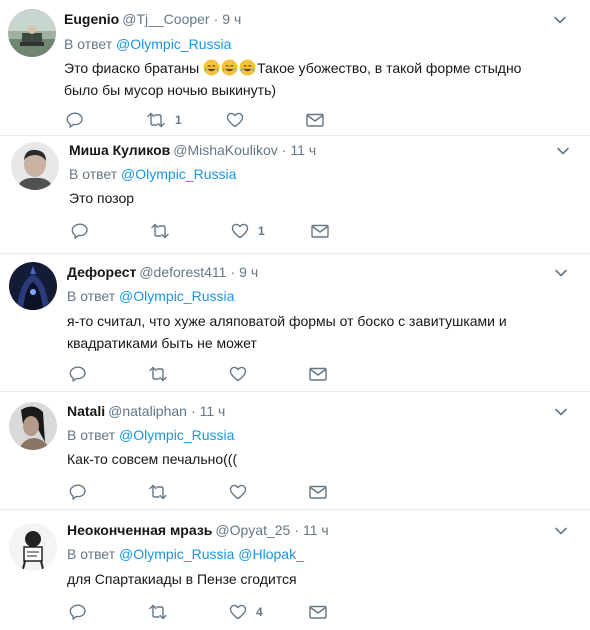 The image size is (590, 630). Describe the element at coordinates (102, 198) in the screenshot. I see `tweet-text: Это позор` at that location.